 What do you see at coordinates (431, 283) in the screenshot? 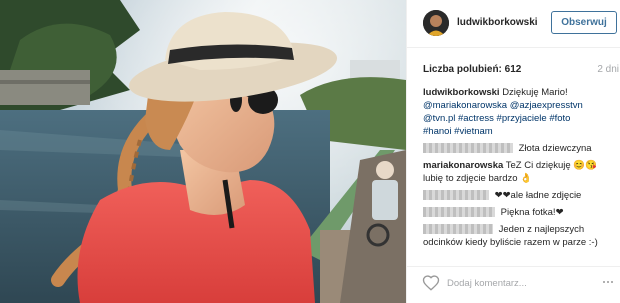
I see `heart-icon` at bounding box center [431, 283].